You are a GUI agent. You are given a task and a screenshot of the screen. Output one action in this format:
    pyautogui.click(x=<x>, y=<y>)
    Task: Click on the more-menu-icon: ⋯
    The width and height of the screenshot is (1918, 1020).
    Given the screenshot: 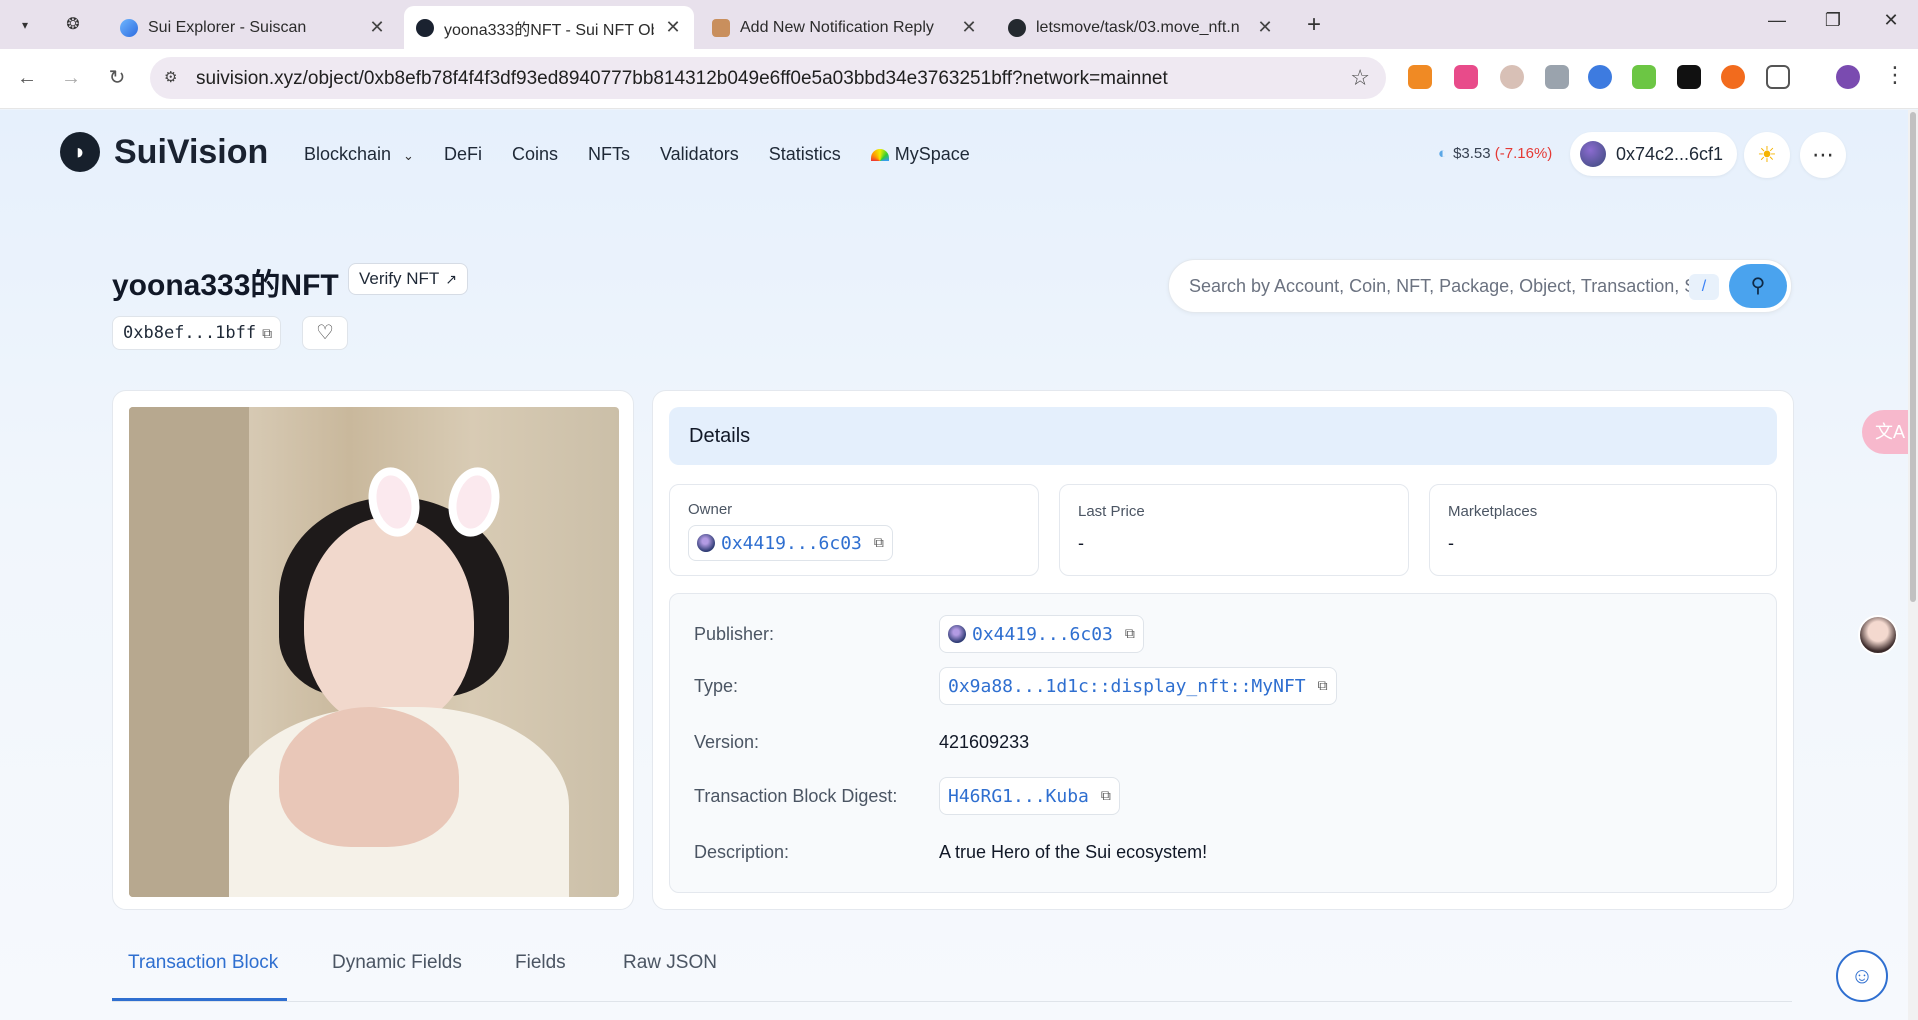 What is the action you would take?
    pyautogui.click(x=1823, y=155)
    